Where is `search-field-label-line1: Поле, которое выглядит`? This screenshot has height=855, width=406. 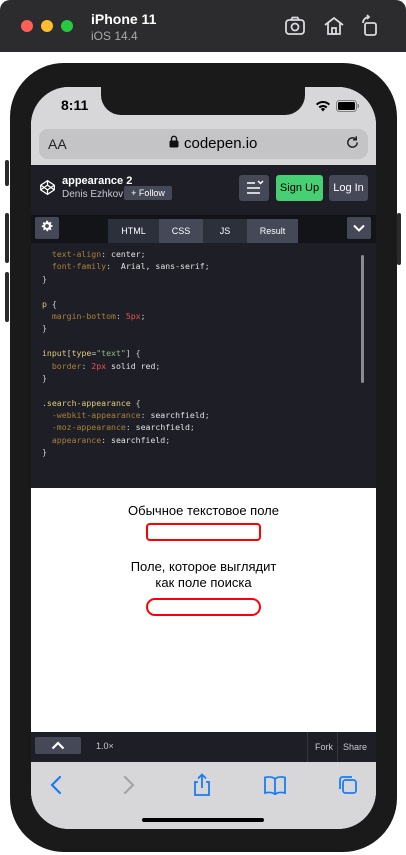 search-field-label-line1: Поле, которое выглядит is located at coordinates (203, 566).